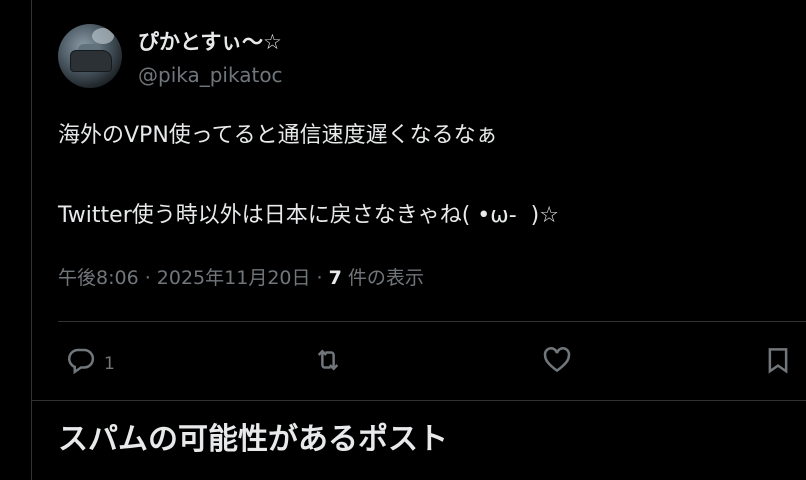 The image size is (806, 480). I want to click on tweet-text-line: 海外のVPN使ってると通信速度遅くなるなぁ, so click(278, 135).